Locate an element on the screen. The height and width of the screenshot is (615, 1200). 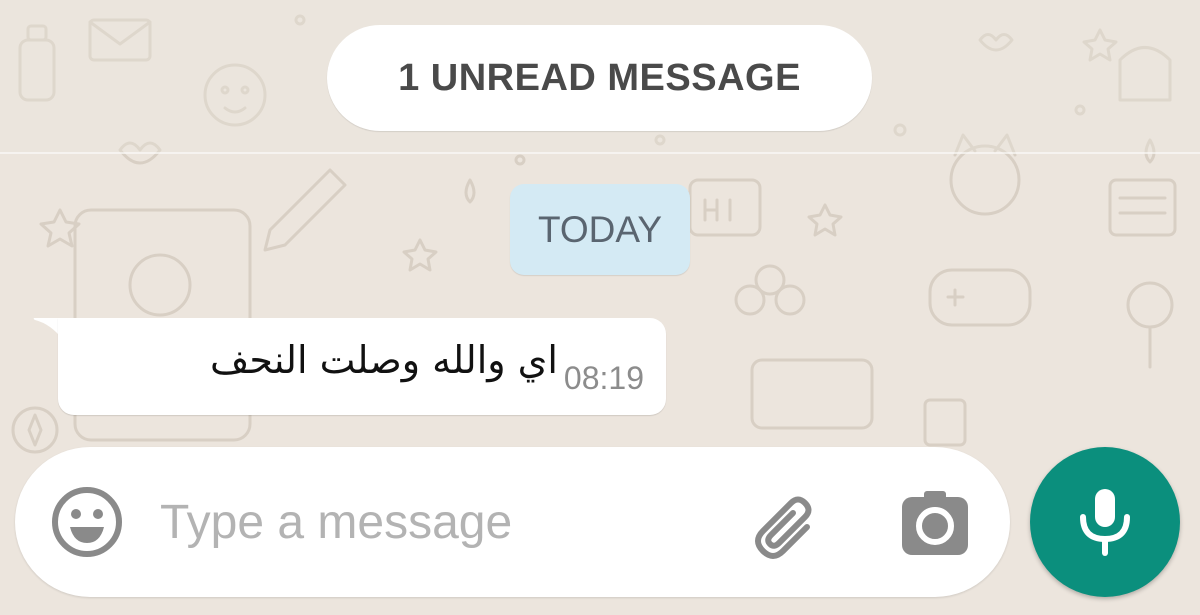
message-text: اي والله وصلت النحف is located at coordinates (384, 360).